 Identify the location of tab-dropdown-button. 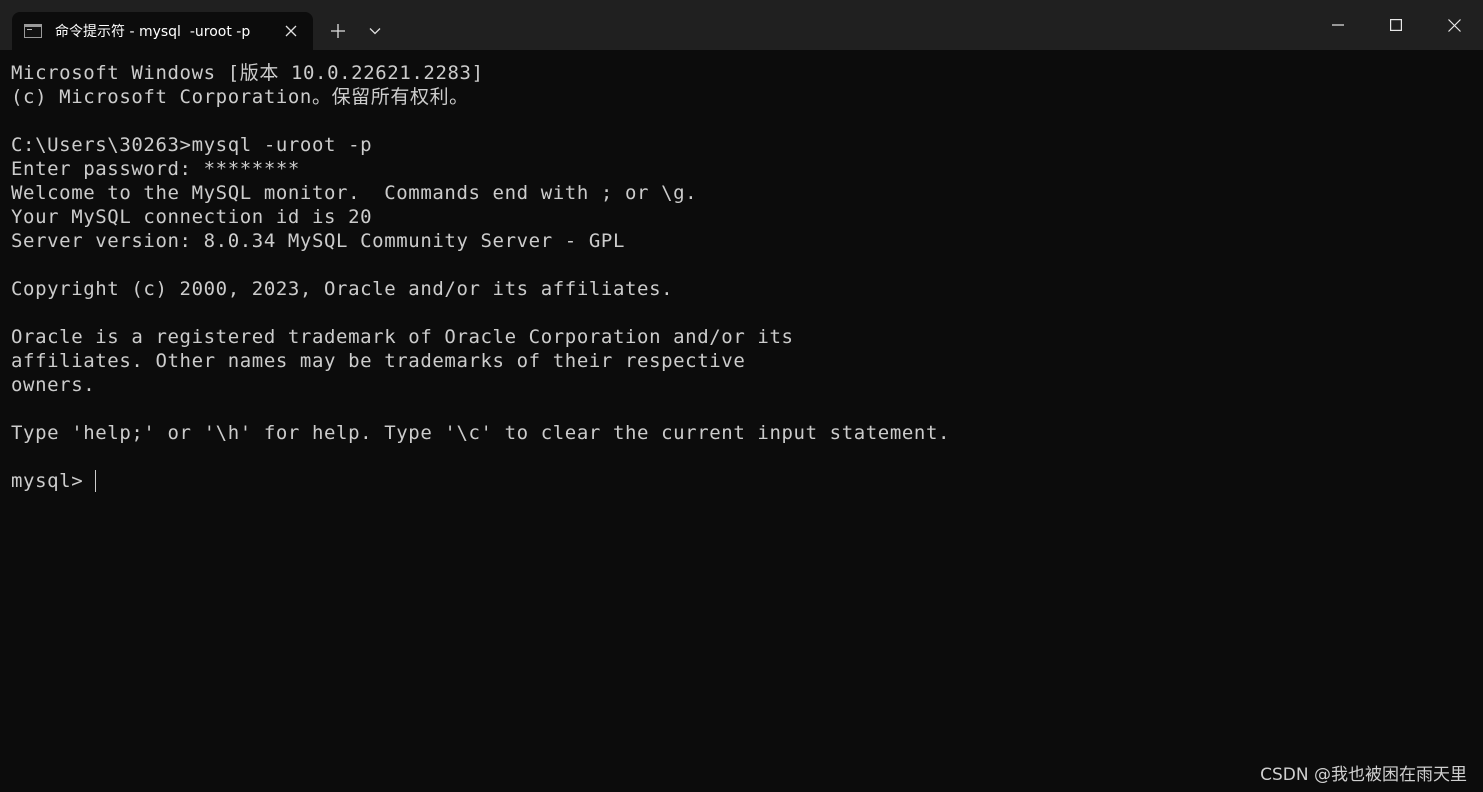
(375, 31).